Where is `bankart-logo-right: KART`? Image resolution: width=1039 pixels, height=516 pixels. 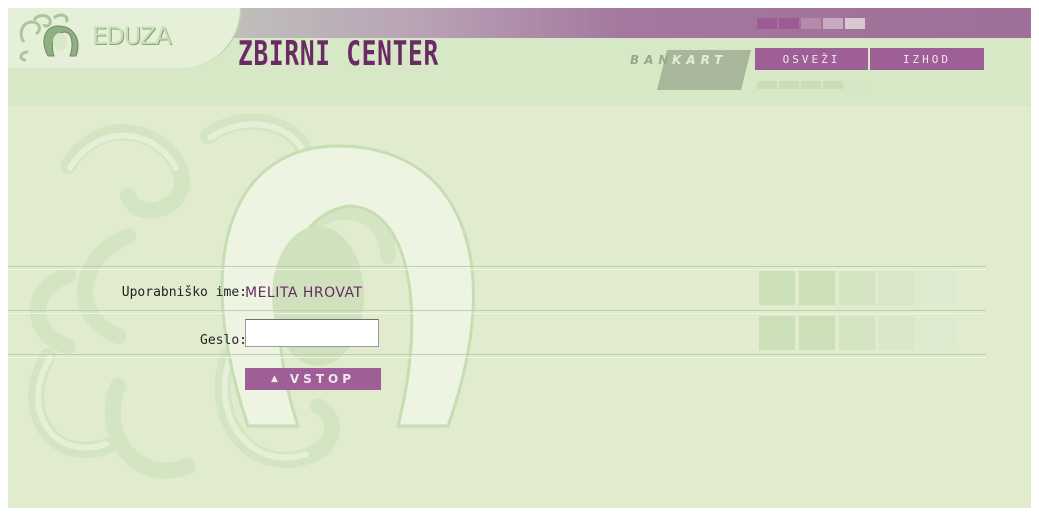 bankart-logo-right: KART is located at coordinates (700, 60).